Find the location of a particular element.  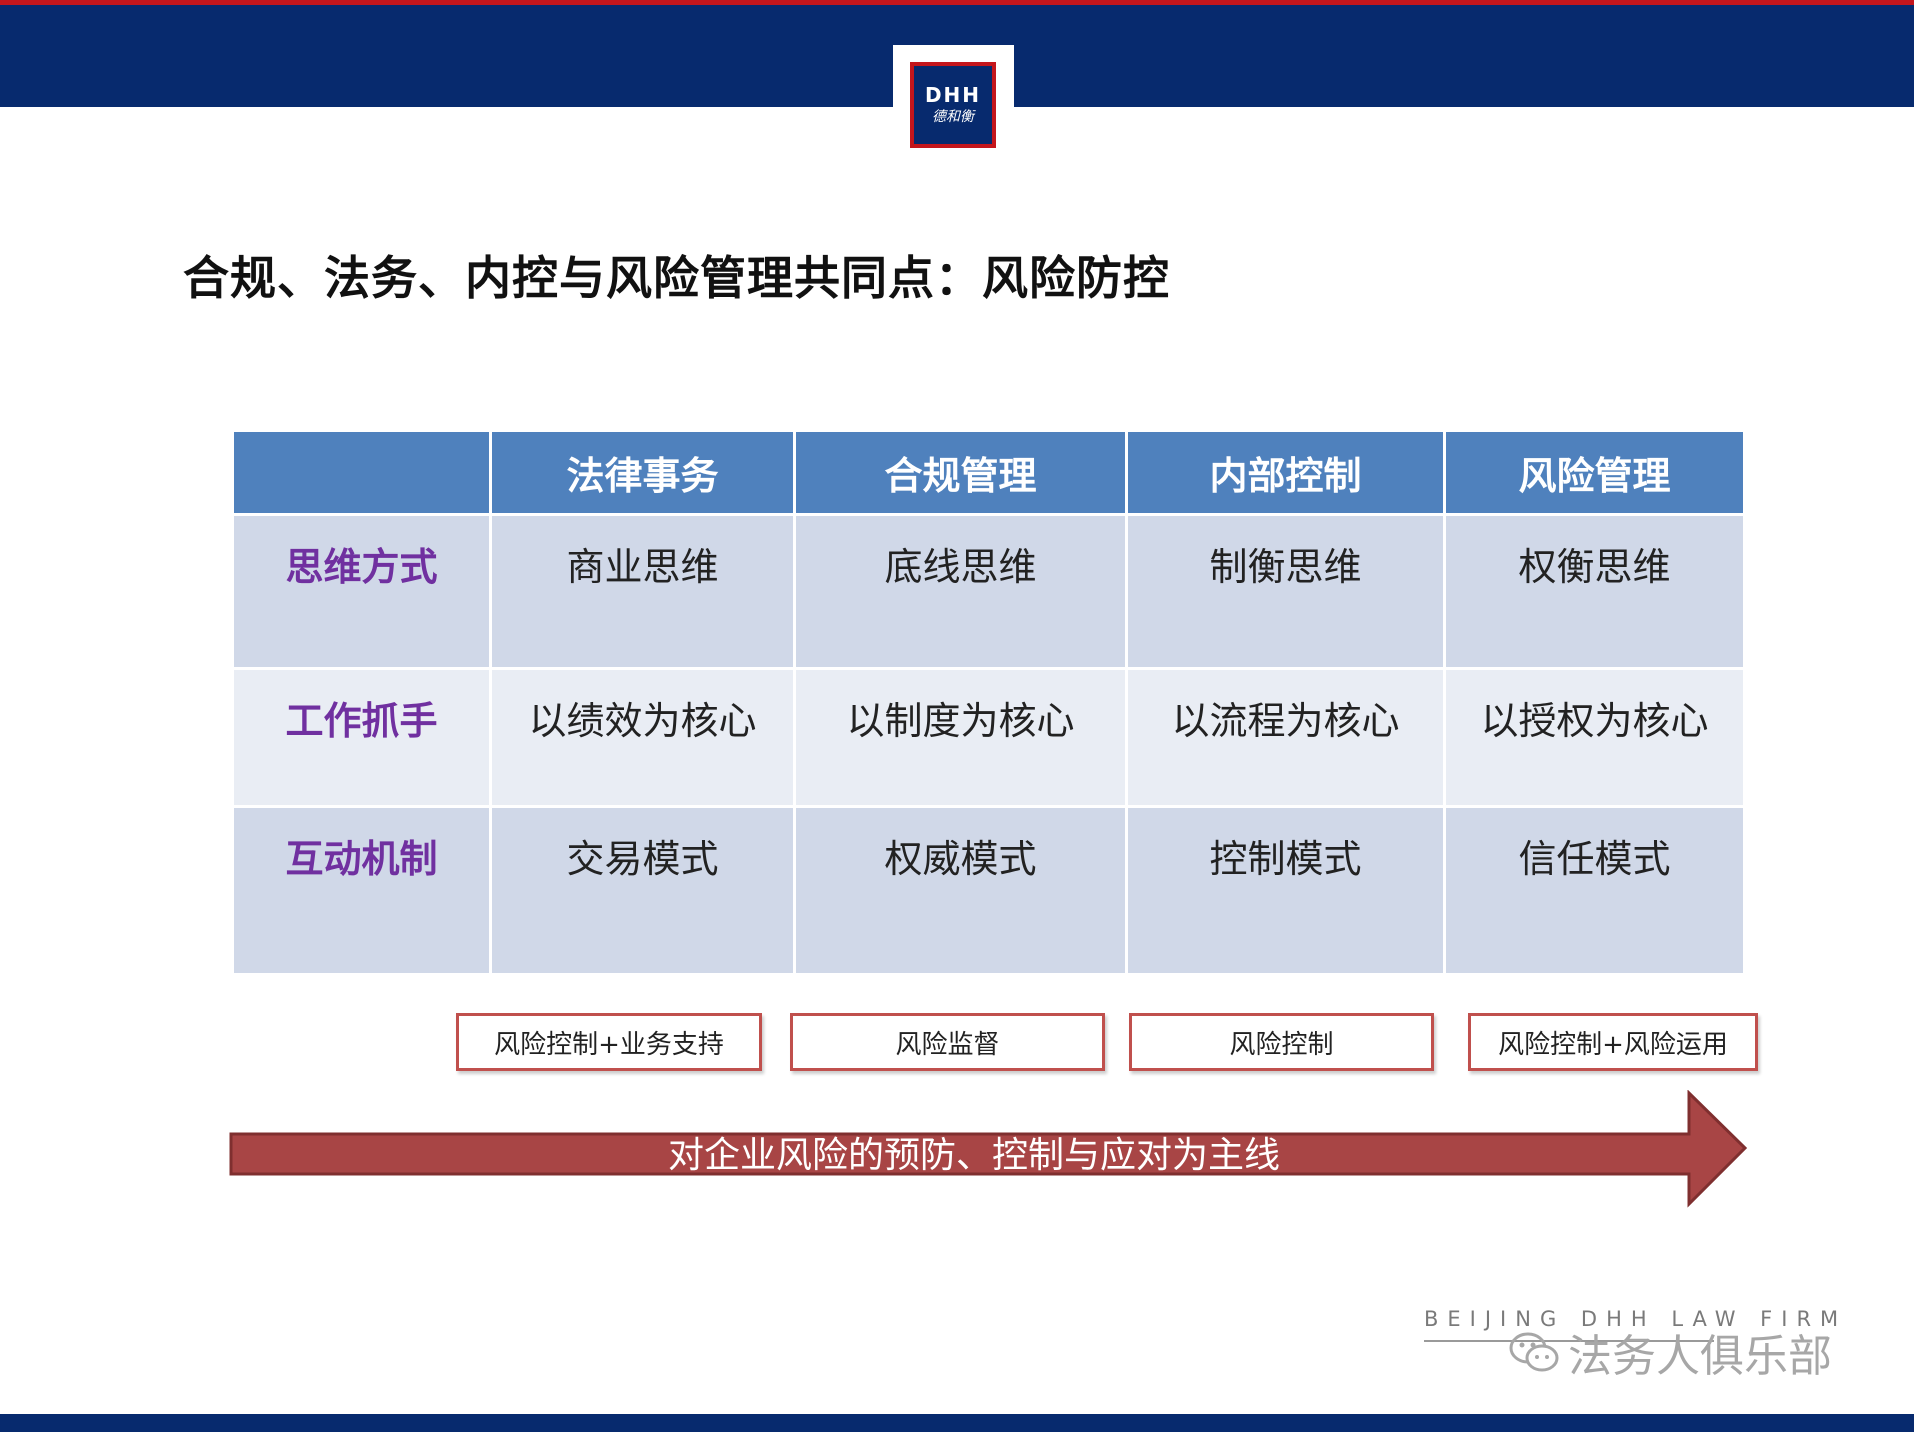

watermark-text: 法务人俱乐部 is located at coordinates (1700, 1356).